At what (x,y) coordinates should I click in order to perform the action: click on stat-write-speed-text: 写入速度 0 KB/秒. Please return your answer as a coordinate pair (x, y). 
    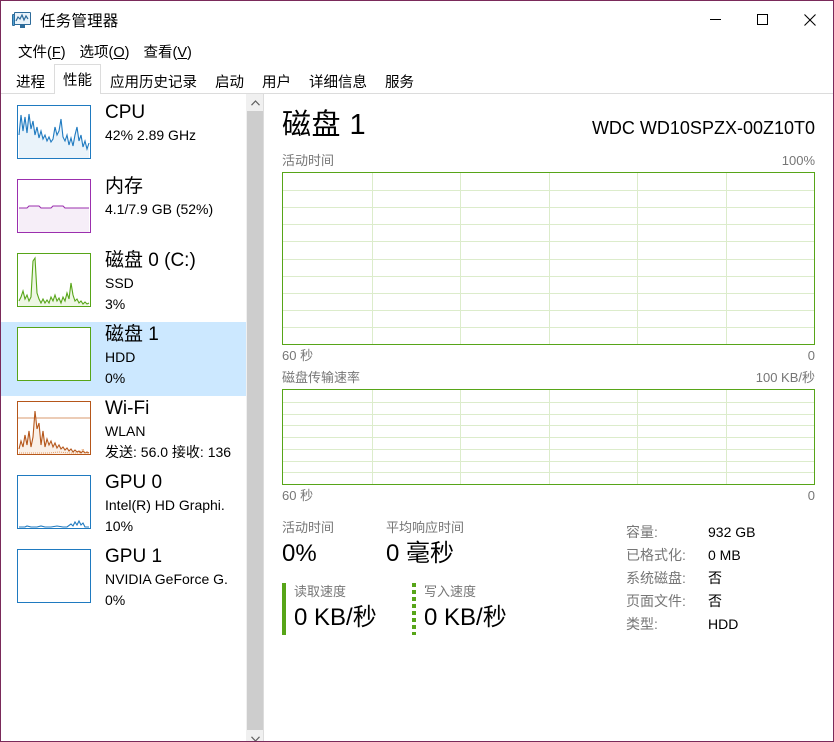
    Looking at the image, I should click on (465, 609).